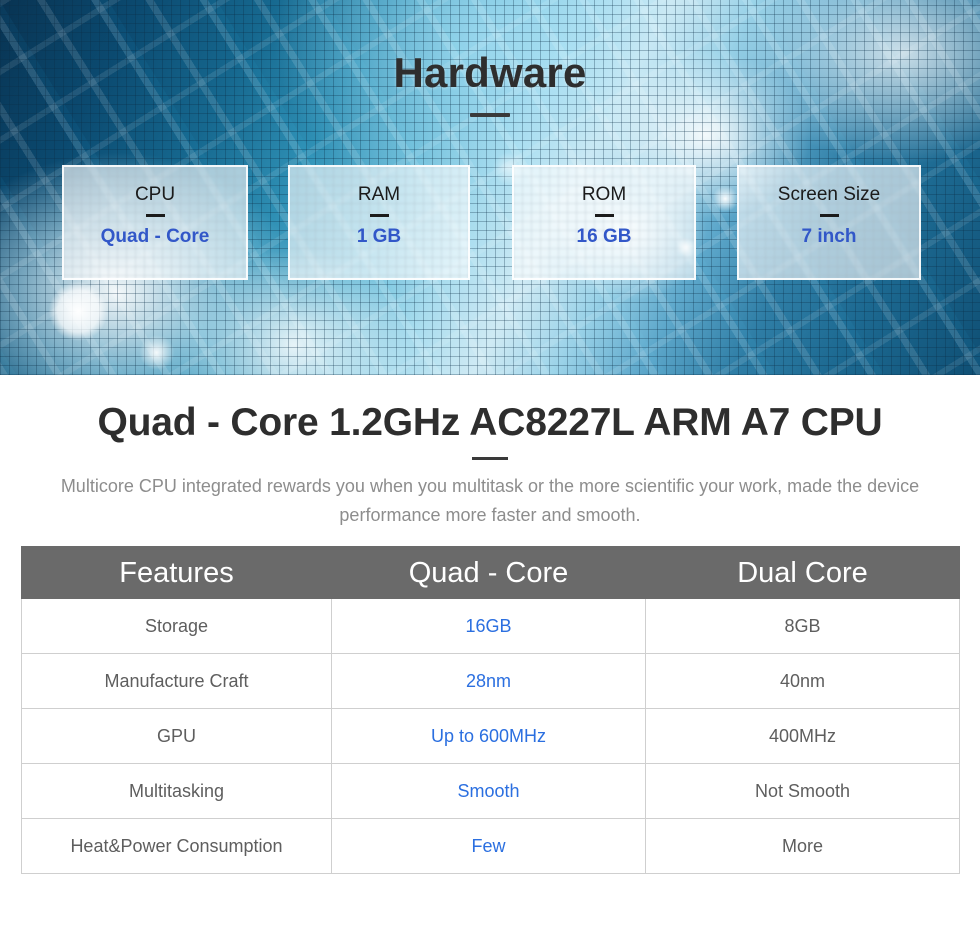 The image size is (980, 938). What do you see at coordinates (490, 115) in the screenshot?
I see `hero-title-divider` at bounding box center [490, 115].